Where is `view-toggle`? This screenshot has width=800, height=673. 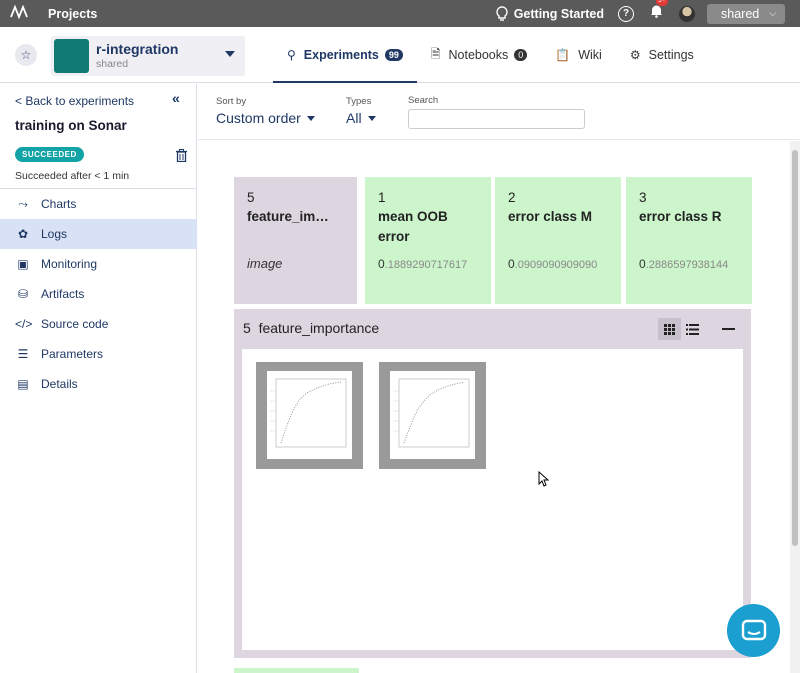 view-toggle is located at coordinates (681, 329).